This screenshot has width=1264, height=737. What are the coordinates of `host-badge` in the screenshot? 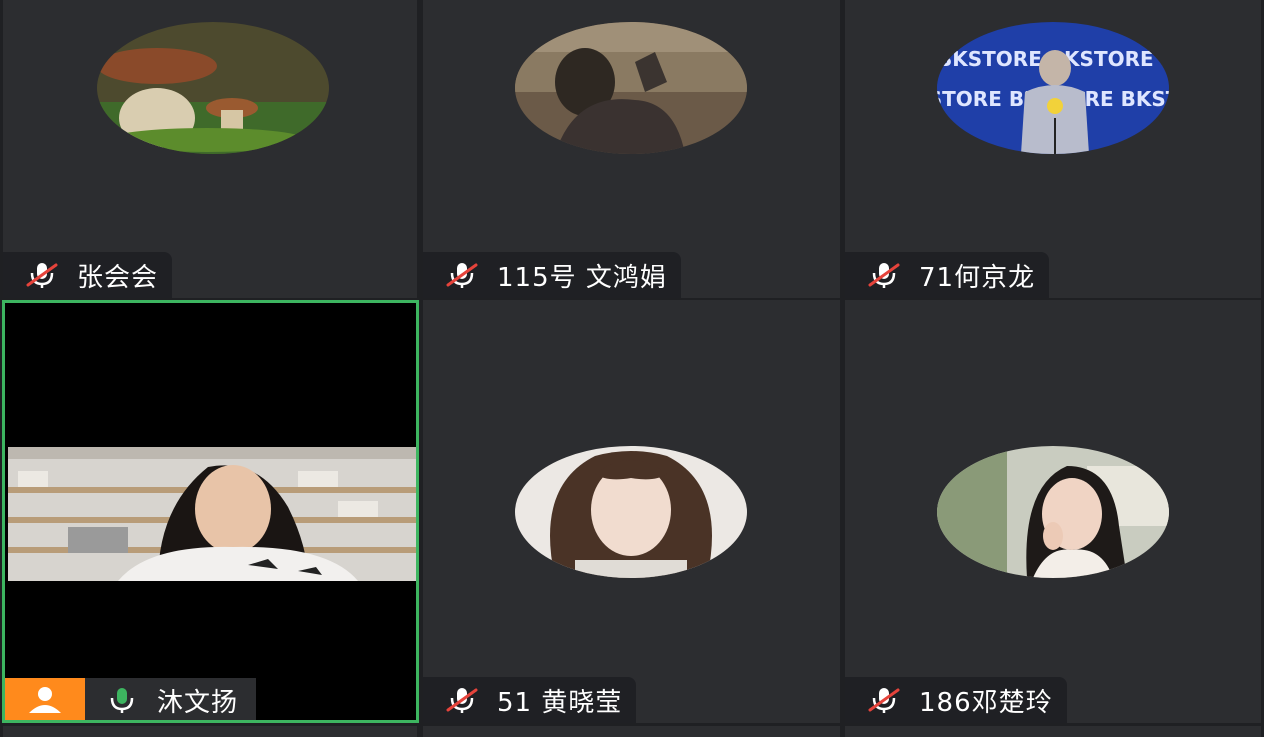 It's located at (45, 699).